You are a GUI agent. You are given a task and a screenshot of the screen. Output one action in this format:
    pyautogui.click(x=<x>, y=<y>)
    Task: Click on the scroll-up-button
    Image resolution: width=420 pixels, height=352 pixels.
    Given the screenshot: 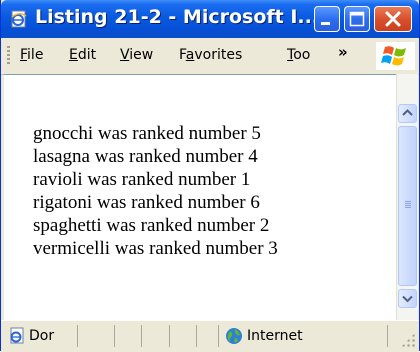 What is the action you would take?
    pyautogui.click(x=407, y=113)
    